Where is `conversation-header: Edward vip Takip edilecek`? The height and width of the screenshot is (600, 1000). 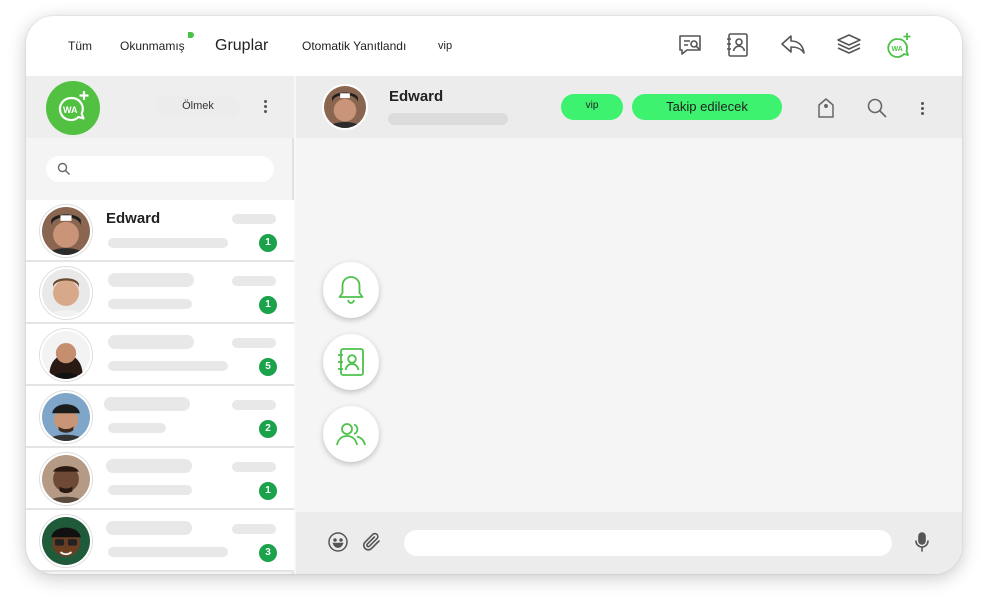
conversation-header: Edward vip Takip edilecek is located at coordinates (629, 107).